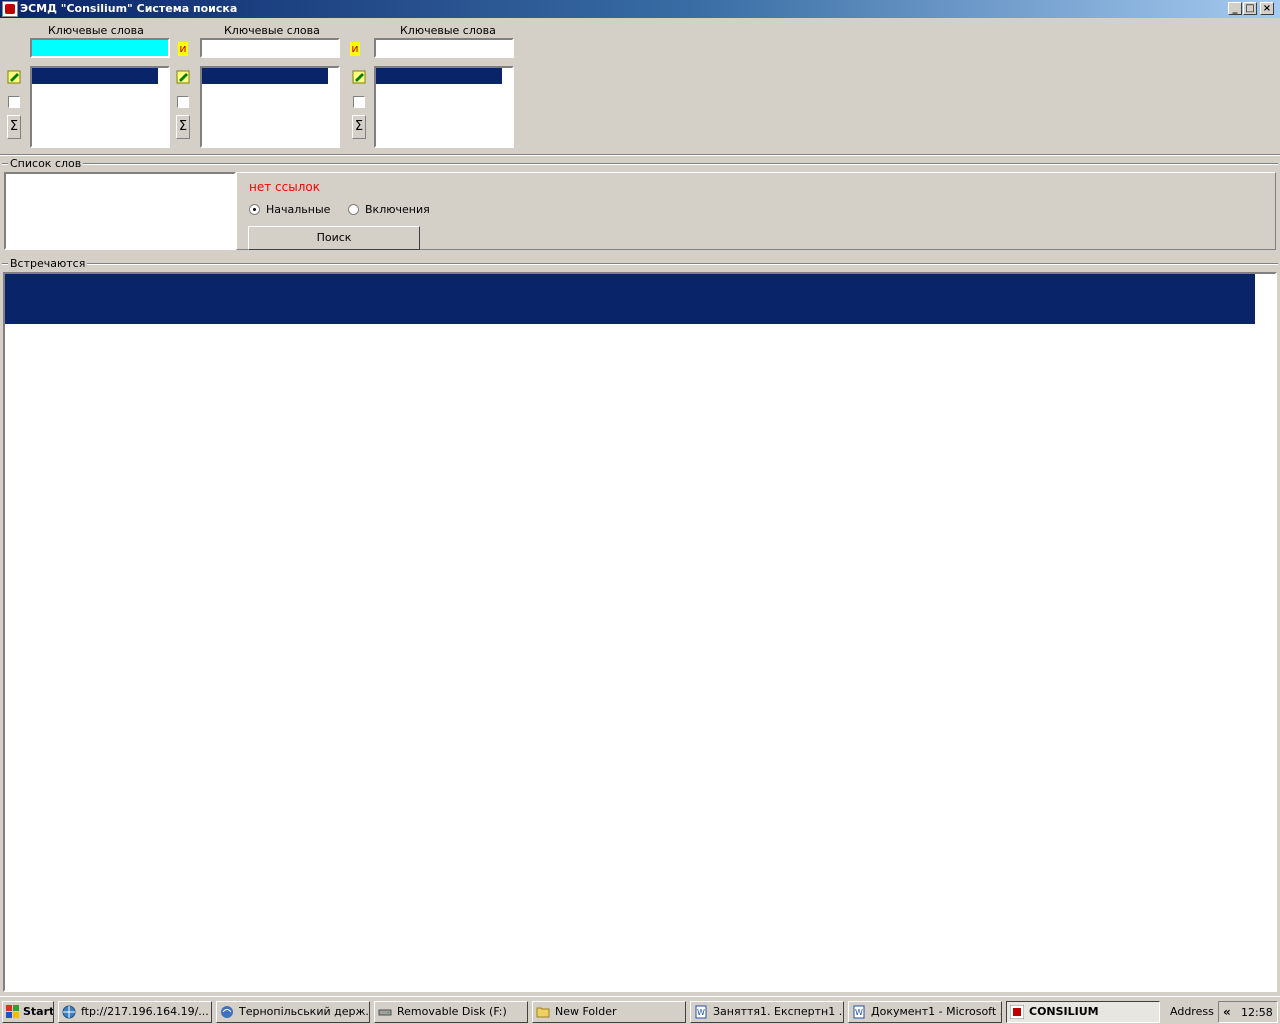  Describe the element at coordinates (640, 264) in the screenshot. I see `results-group-border` at that location.